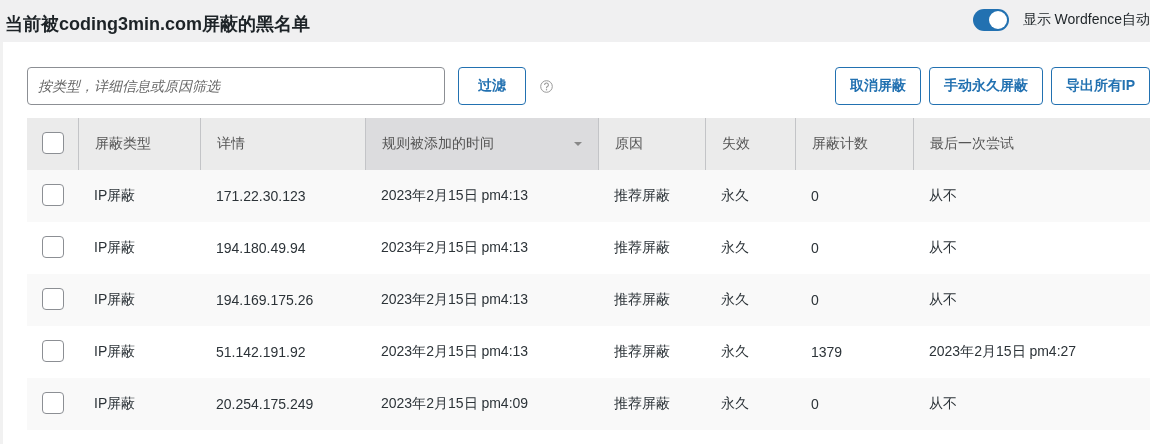  I want to click on action-button: 导出所有IP, so click(1100, 86).